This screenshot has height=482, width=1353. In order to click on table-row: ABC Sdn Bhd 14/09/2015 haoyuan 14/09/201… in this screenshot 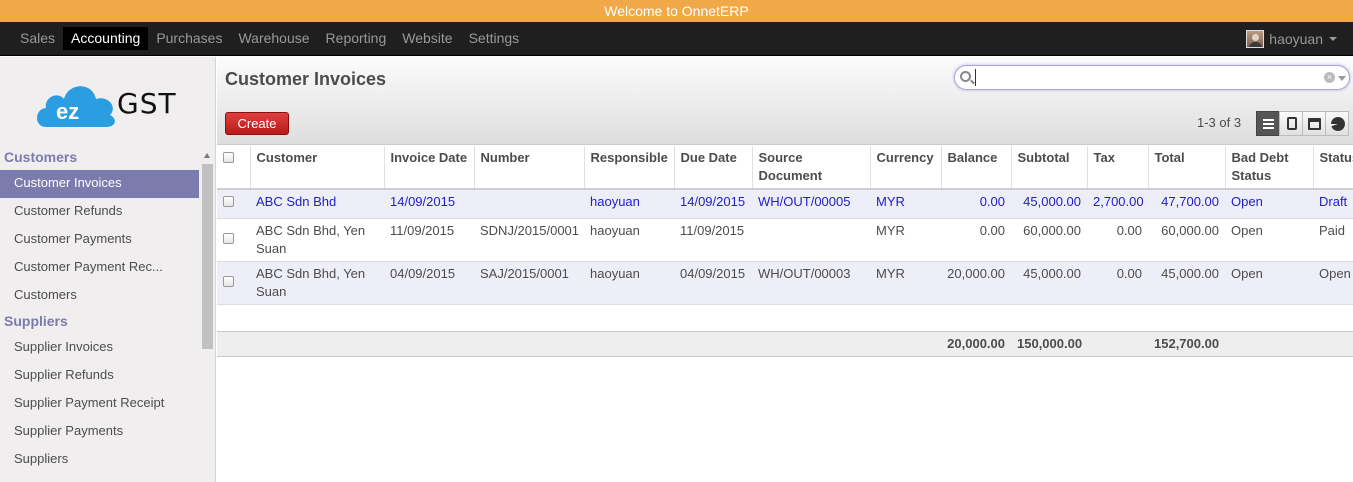, I will do `click(785, 204)`.